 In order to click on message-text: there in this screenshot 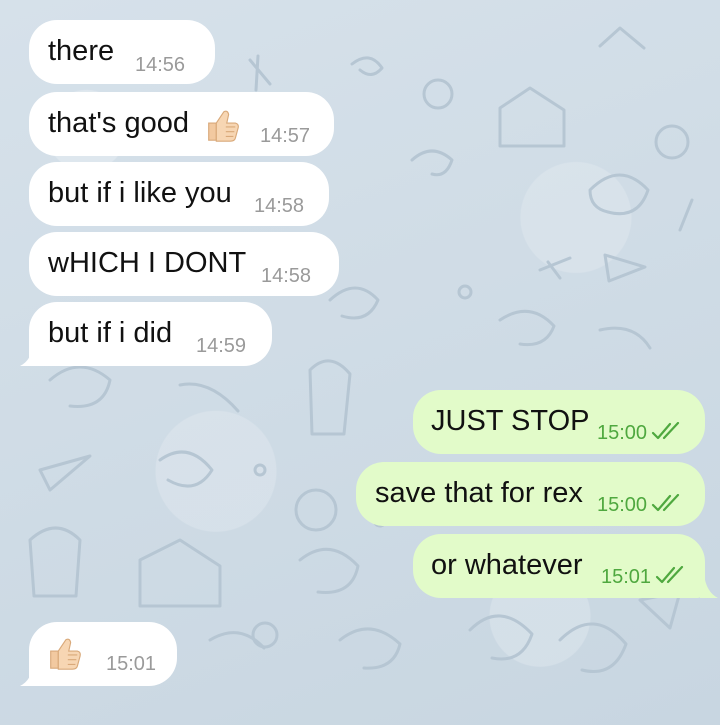, I will do `click(81, 51)`.